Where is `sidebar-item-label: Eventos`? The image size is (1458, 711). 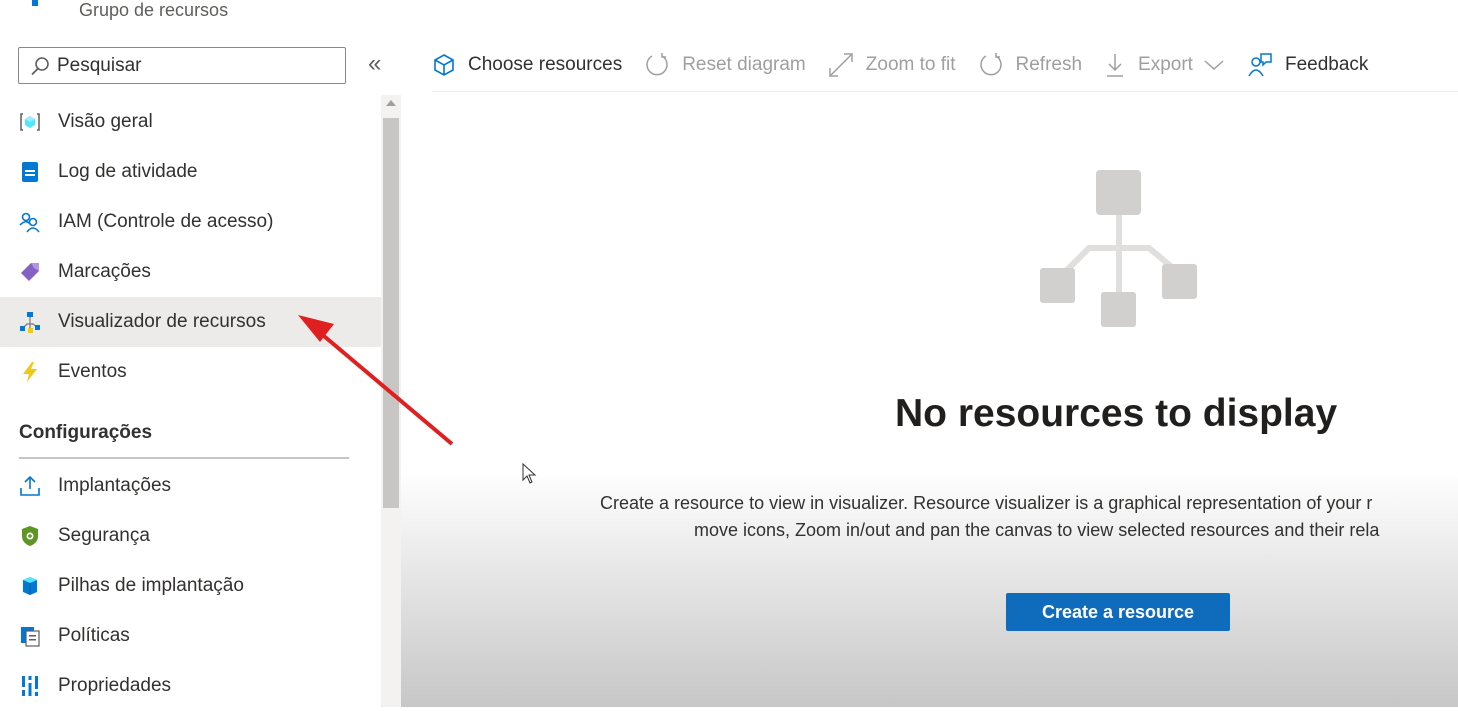
sidebar-item-label: Eventos is located at coordinates (92, 371).